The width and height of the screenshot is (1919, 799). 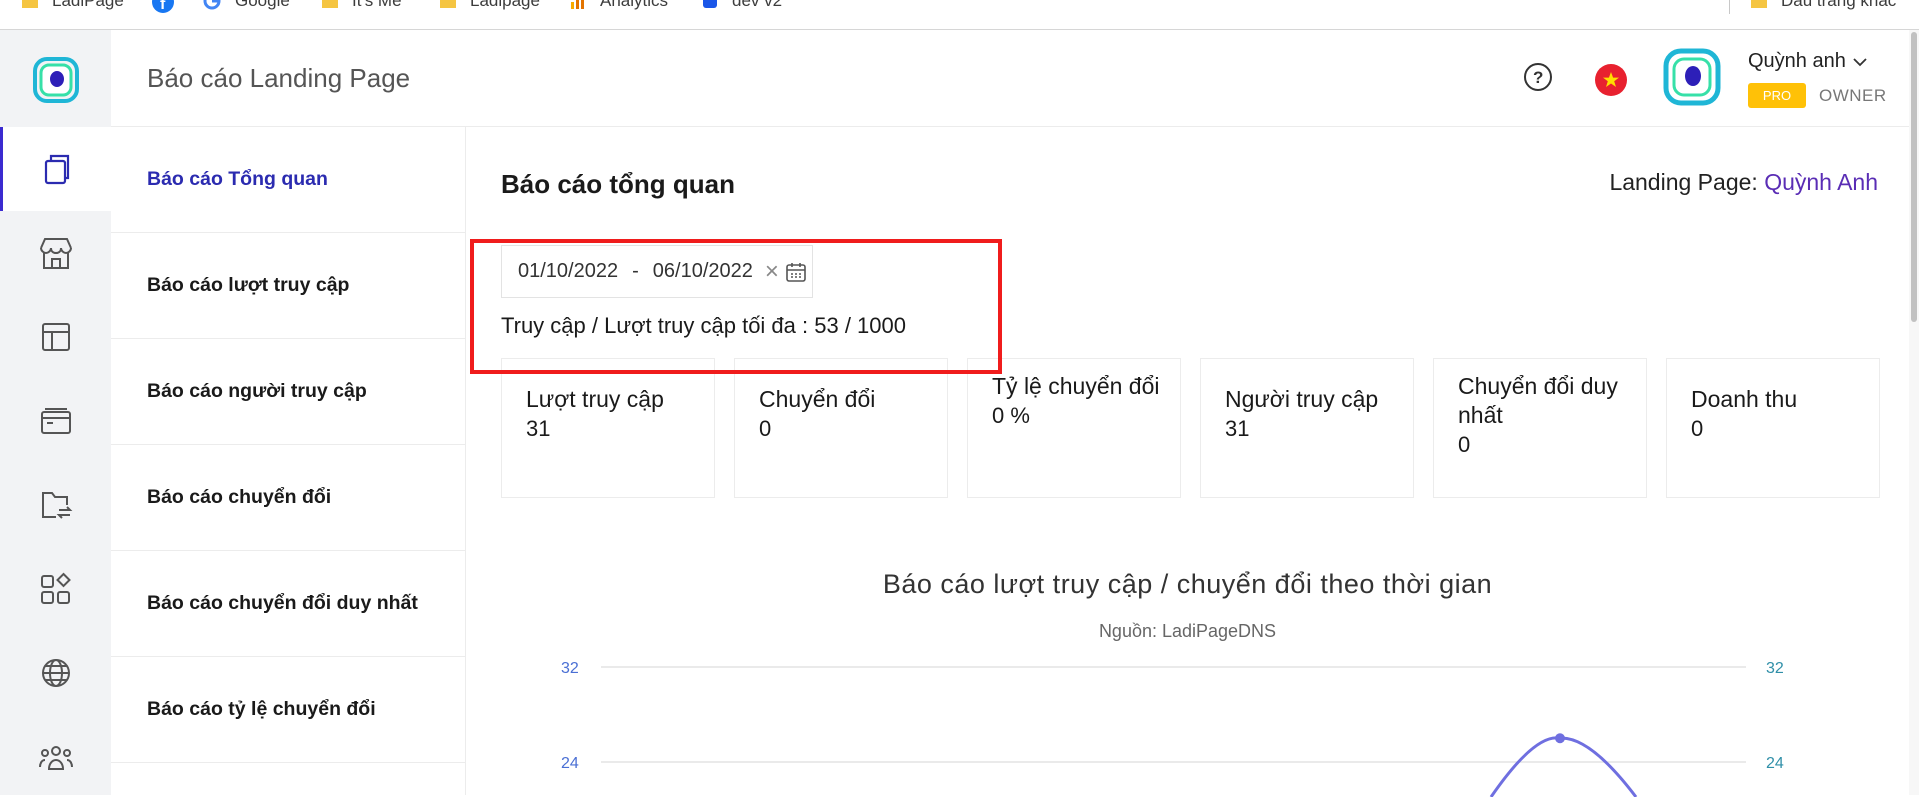 I want to click on user-menu: Quỳnh anh, so click(x=1808, y=61).